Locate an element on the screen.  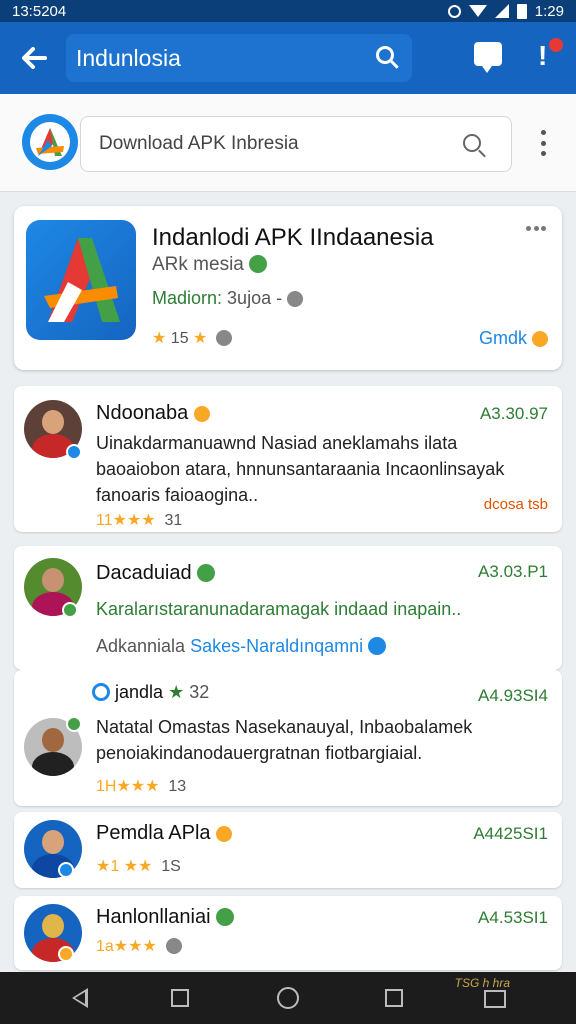
app-action-label: Gmdk is located at coordinates (502, 338).